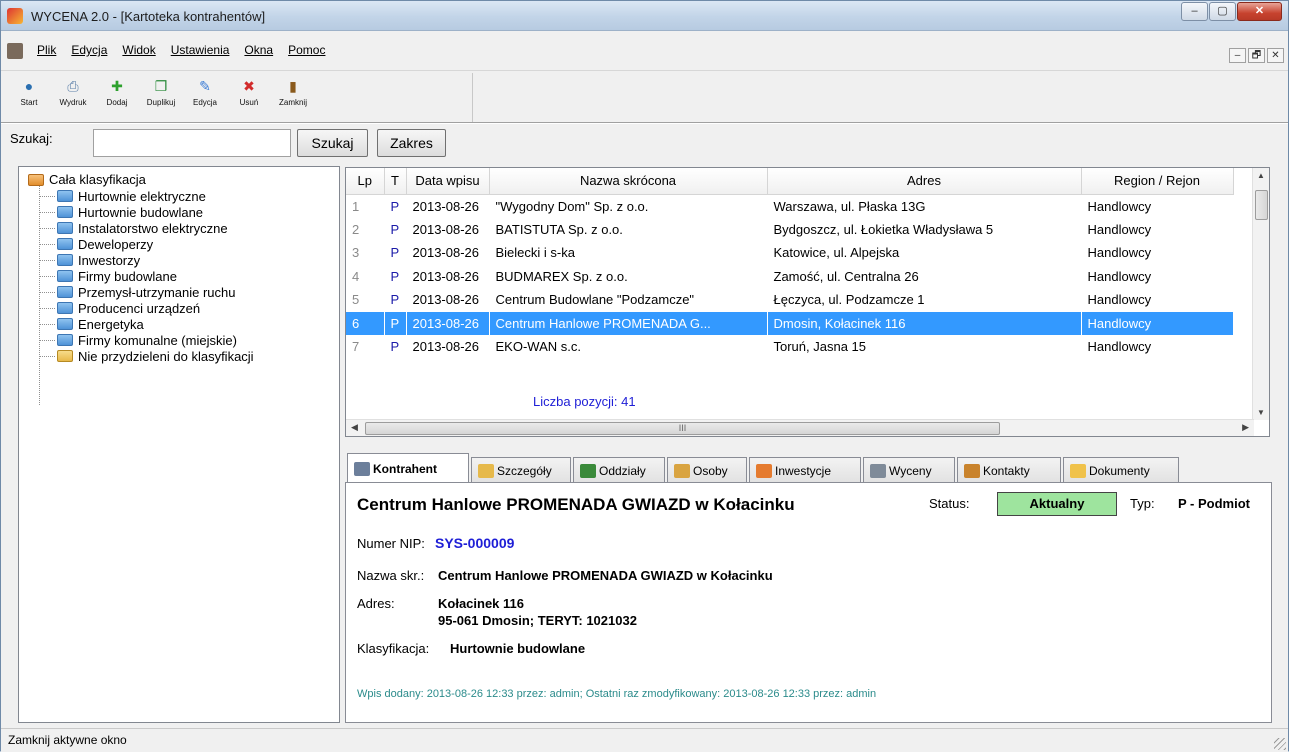  What do you see at coordinates (1275, 55) in the screenshot?
I see `child-close-button: ✕` at bounding box center [1275, 55].